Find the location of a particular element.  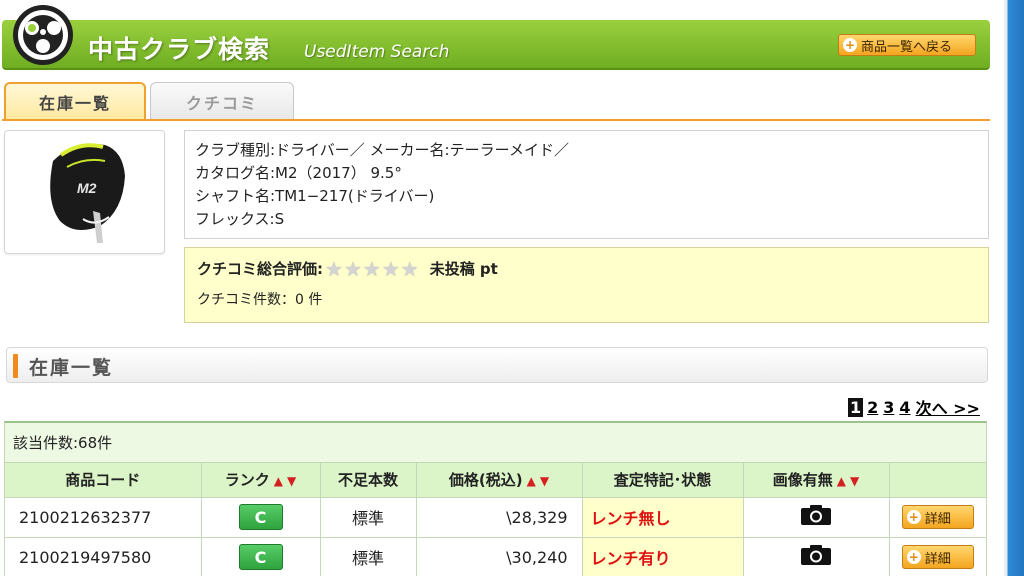

product-image: M2 is located at coordinates (84, 192).